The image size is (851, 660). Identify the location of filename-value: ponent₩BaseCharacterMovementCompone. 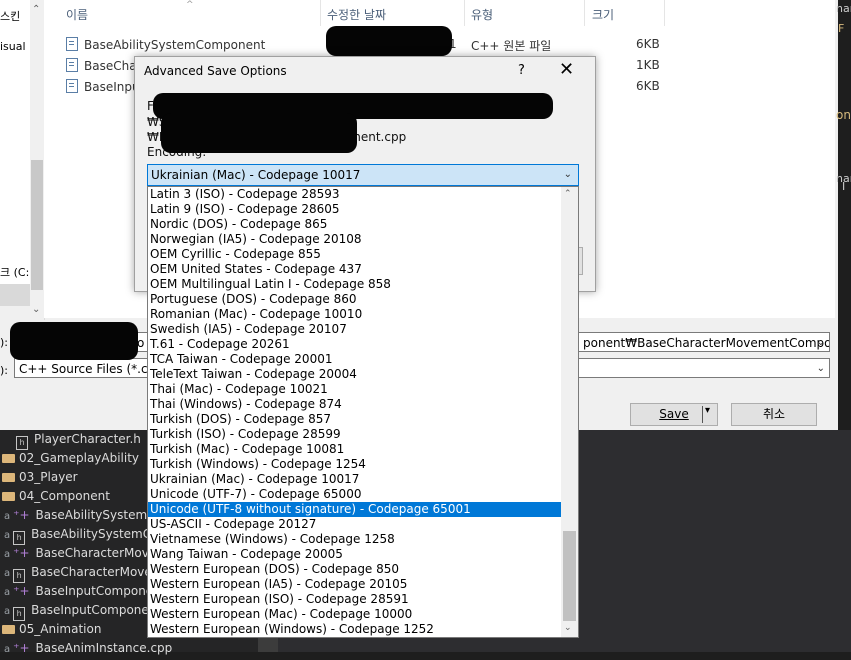
(706, 343).